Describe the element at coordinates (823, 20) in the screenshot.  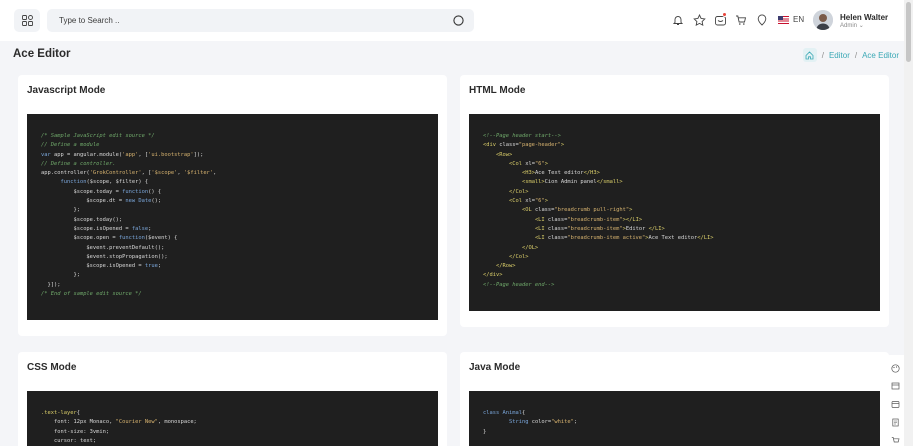
I see `avatar` at that location.